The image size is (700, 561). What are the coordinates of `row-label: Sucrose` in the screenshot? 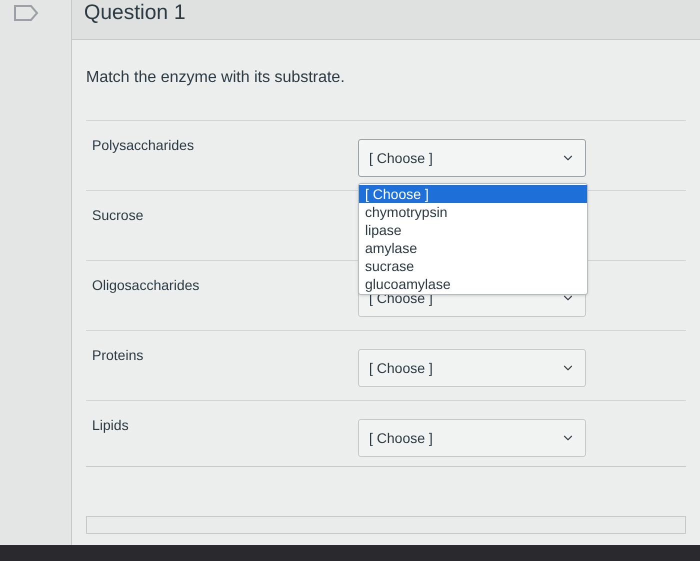 It's located at (117, 215).